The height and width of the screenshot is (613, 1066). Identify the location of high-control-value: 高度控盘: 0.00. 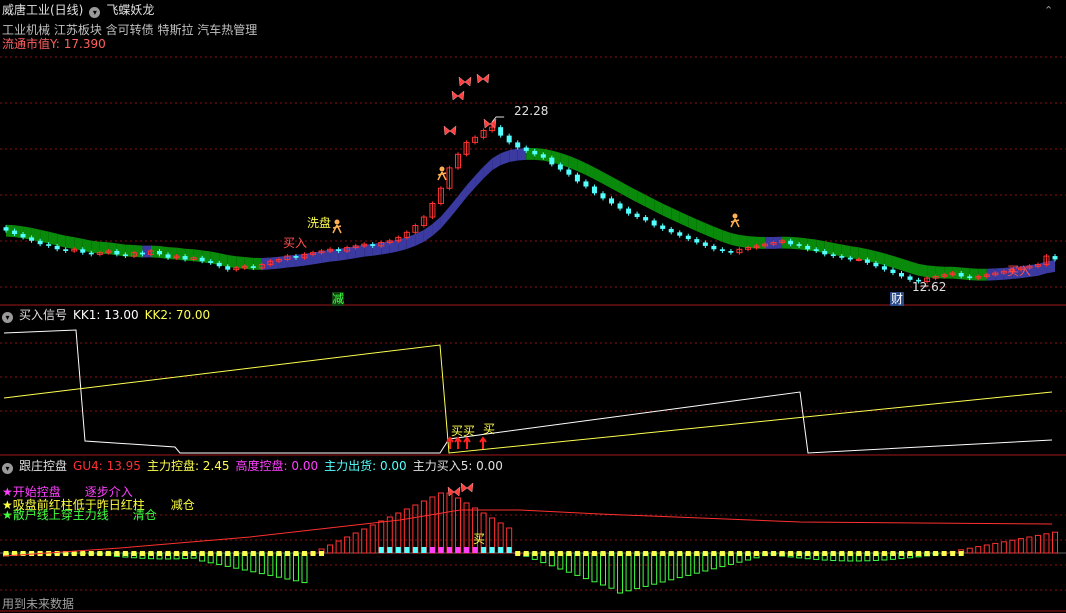
(277, 466).